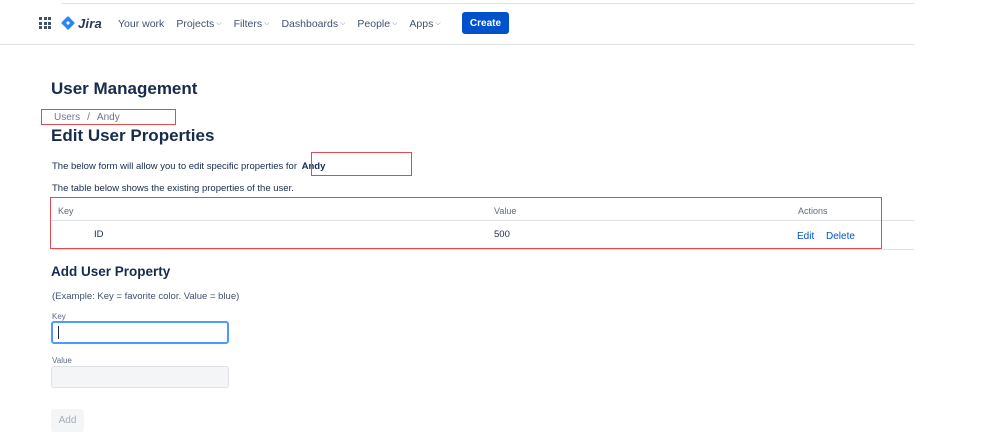 The height and width of the screenshot is (439, 998). Describe the element at coordinates (62, 360) in the screenshot. I see `value-label: Value` at that location.